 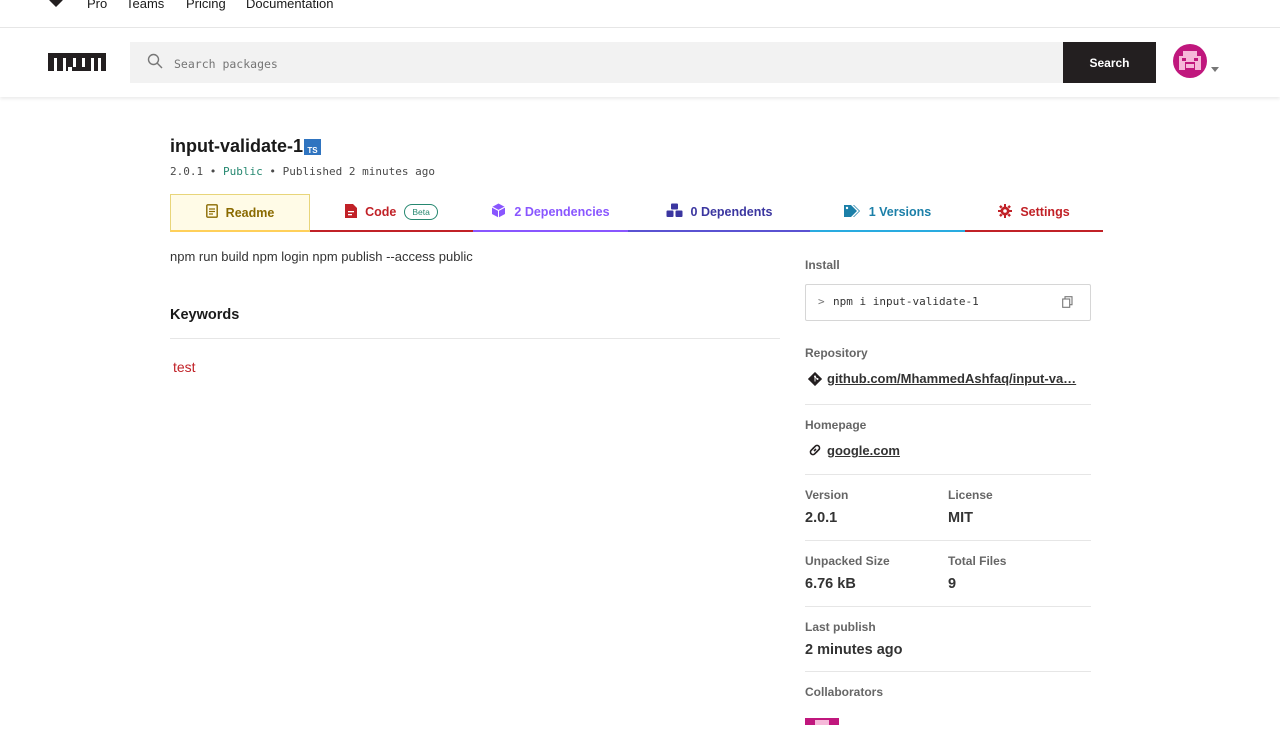 I want to click on box-icon, so click(x=498, y=212).